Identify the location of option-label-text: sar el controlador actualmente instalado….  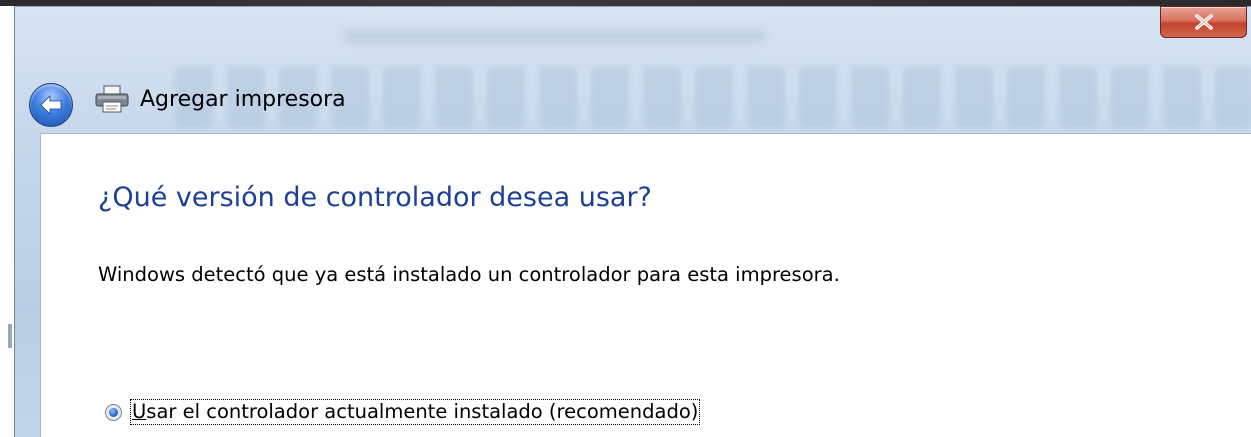
(422, 411).